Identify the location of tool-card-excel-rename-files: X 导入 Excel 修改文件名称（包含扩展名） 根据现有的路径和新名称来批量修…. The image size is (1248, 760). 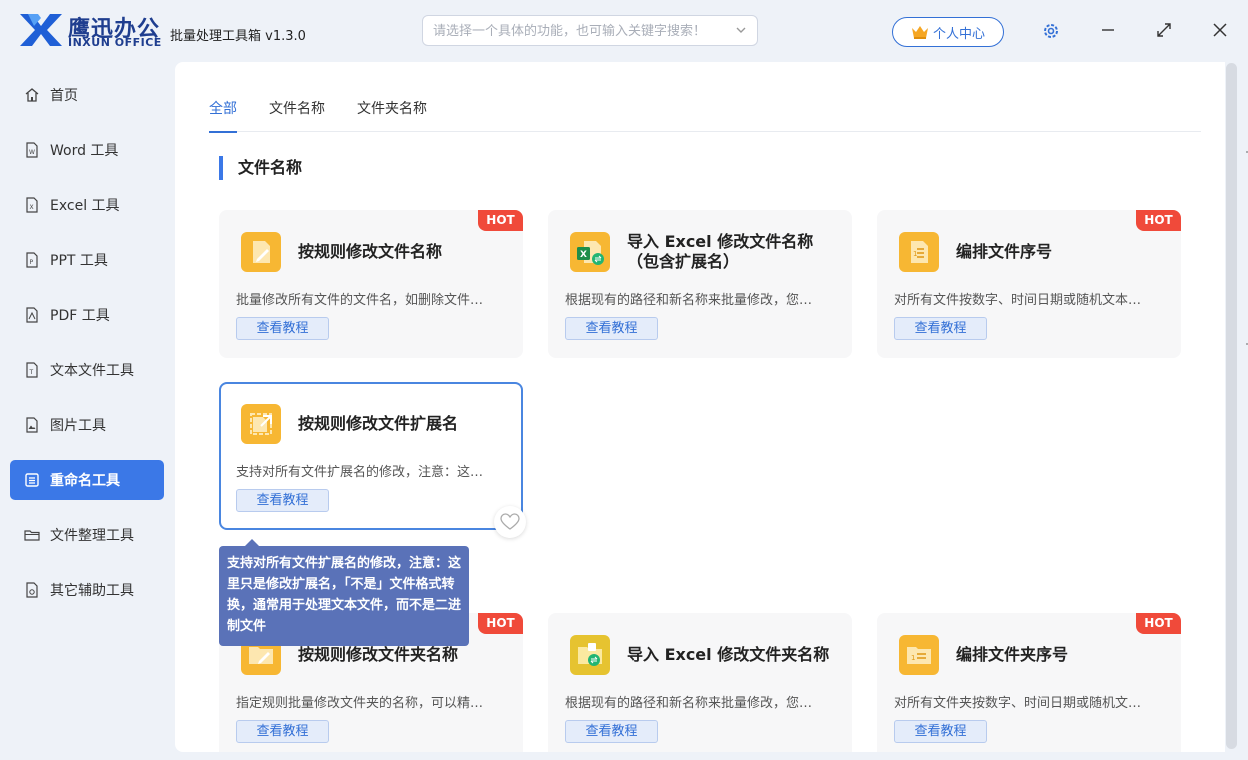
(700, 284).